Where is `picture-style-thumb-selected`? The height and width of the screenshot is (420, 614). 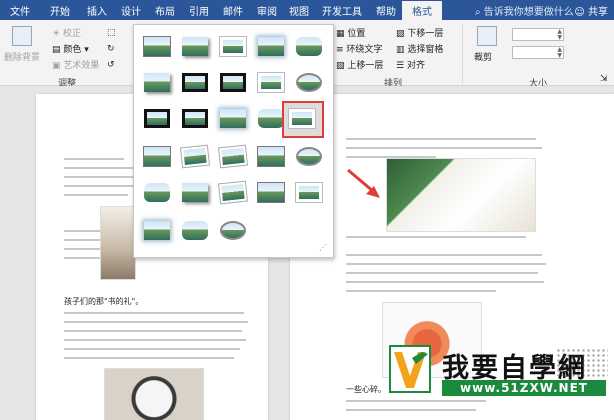 picture-style-thumb-selected is located at coordinates (303, 119).